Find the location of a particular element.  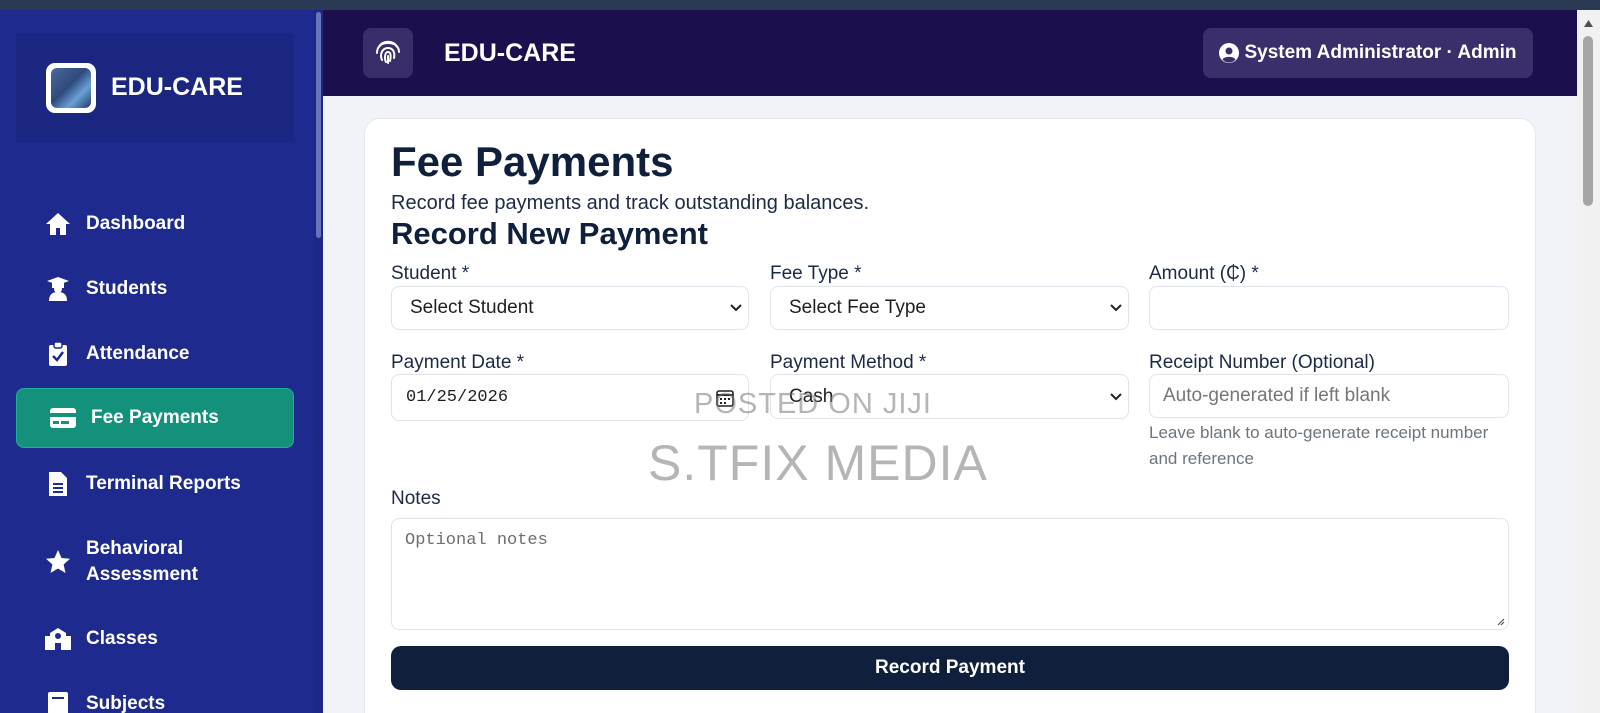

student-select: Select Student is located at coordinates (570, 308).